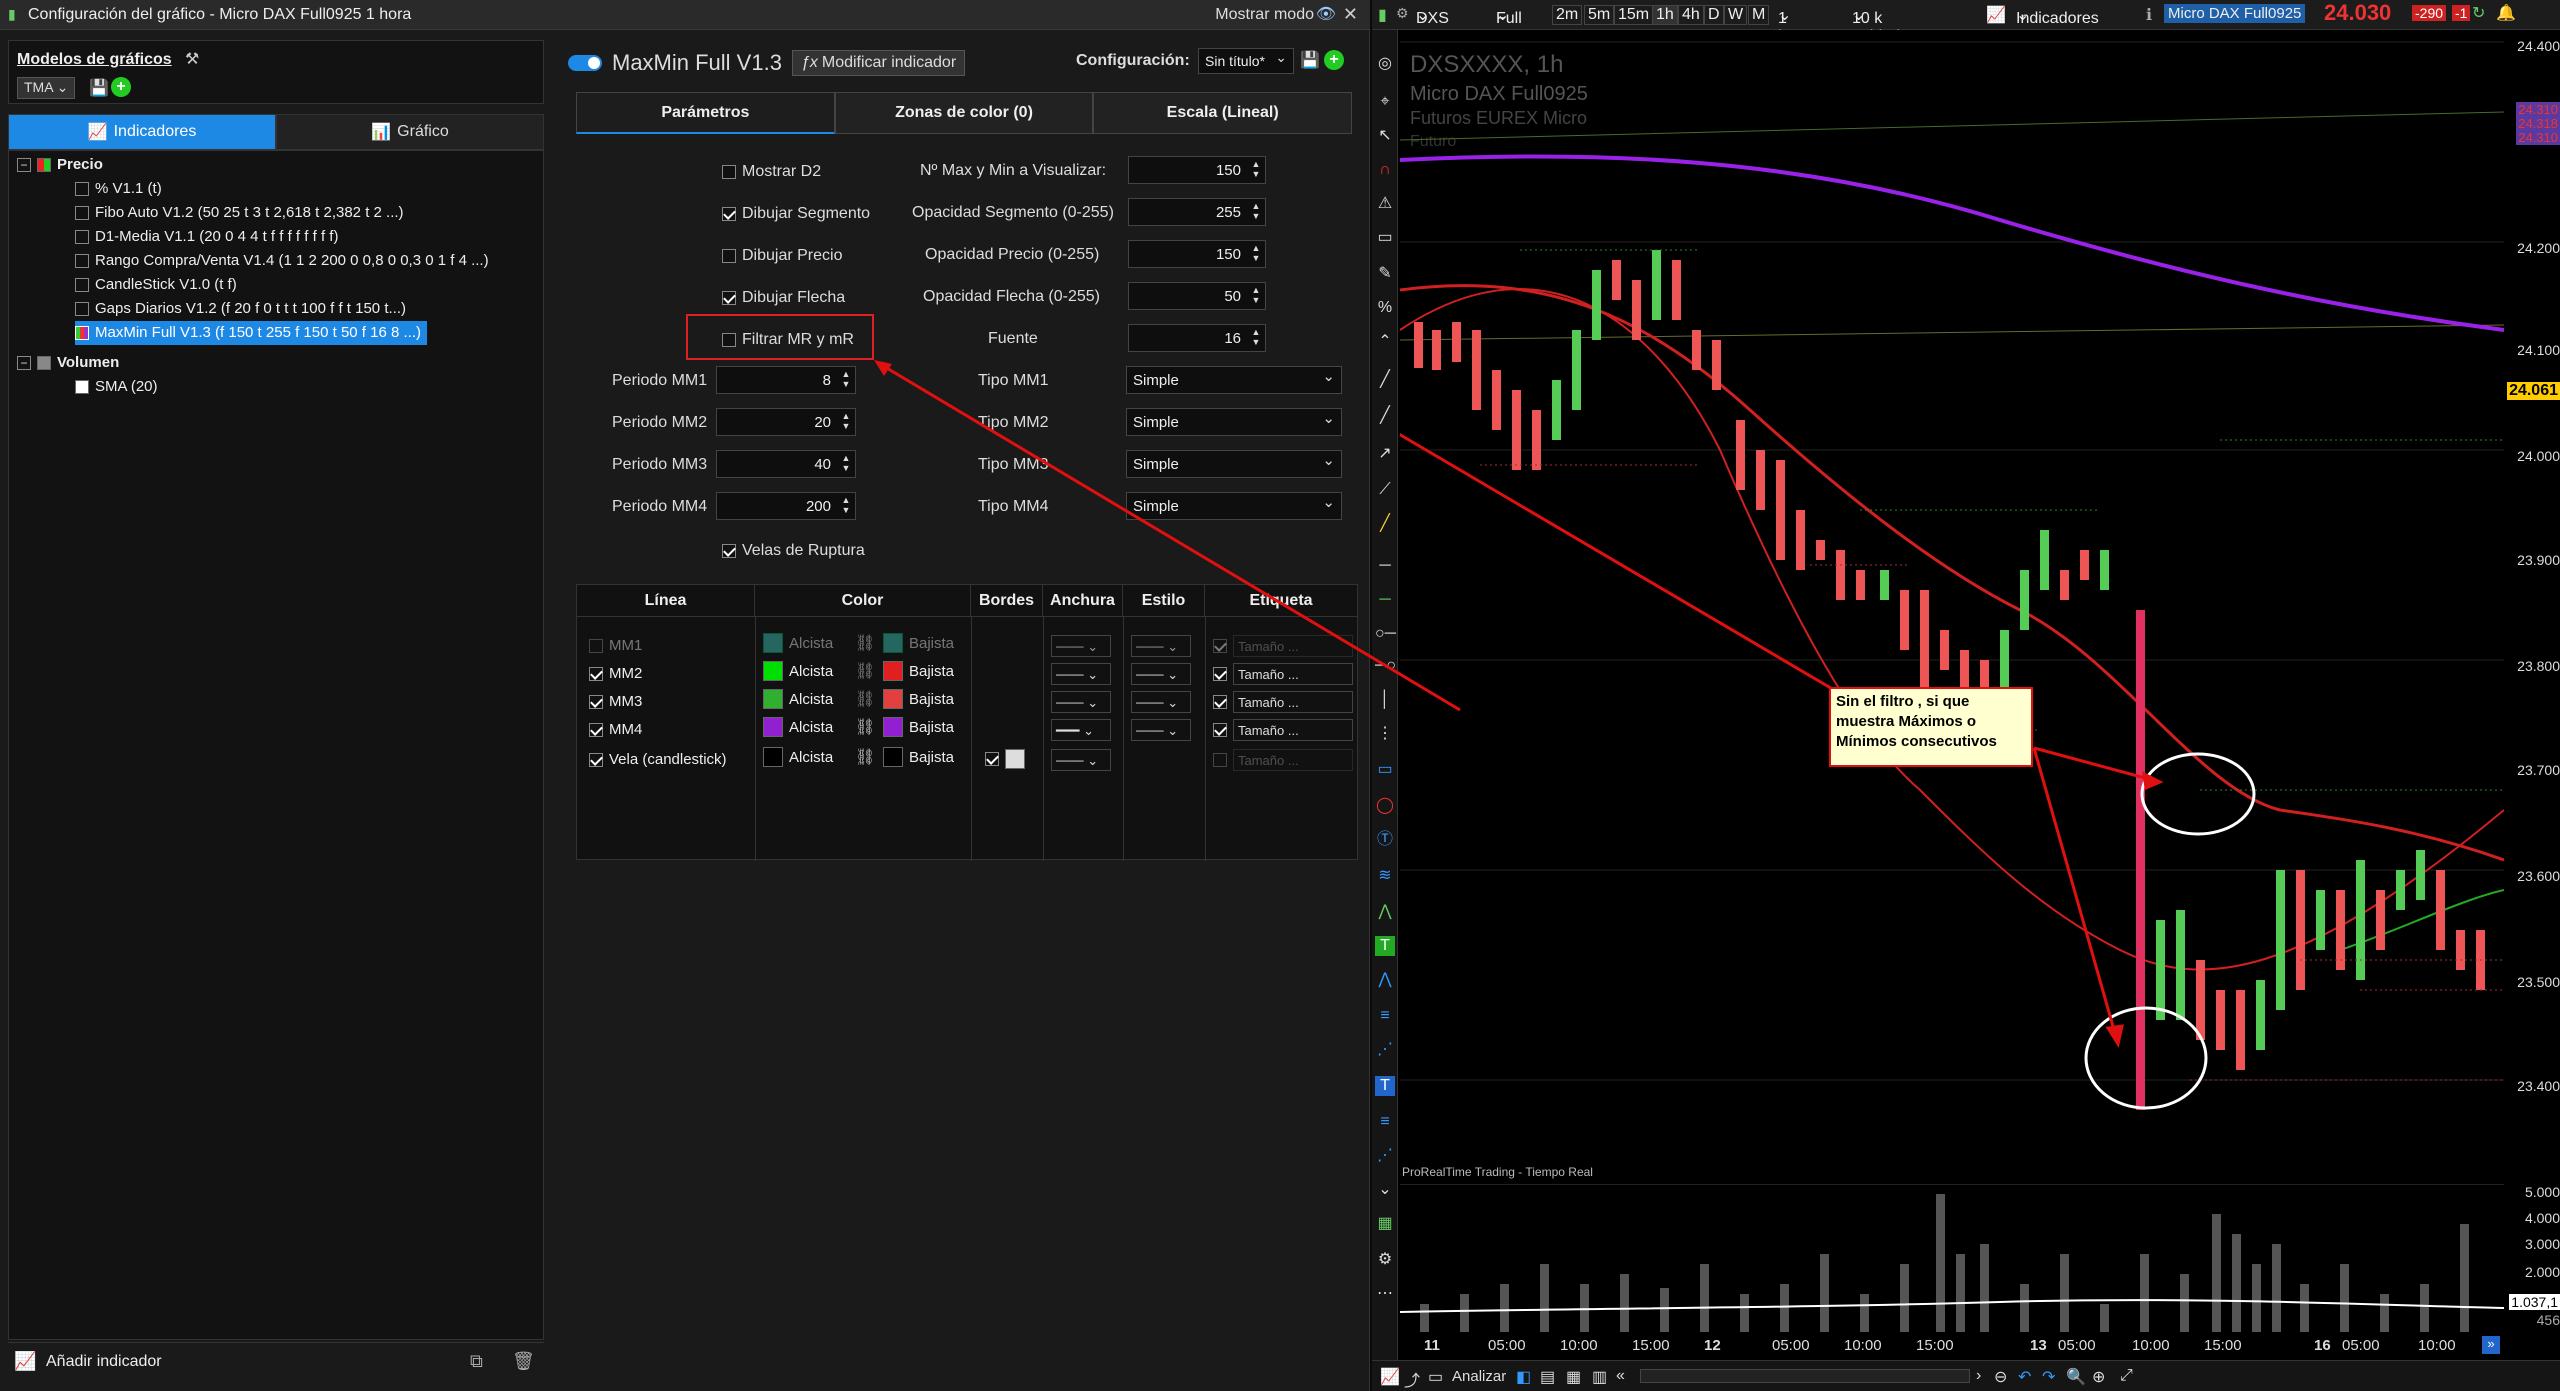 The width and height of the screenshot is (2560, 1391). I want to click on note-icon: T, so click(1385, 1086).